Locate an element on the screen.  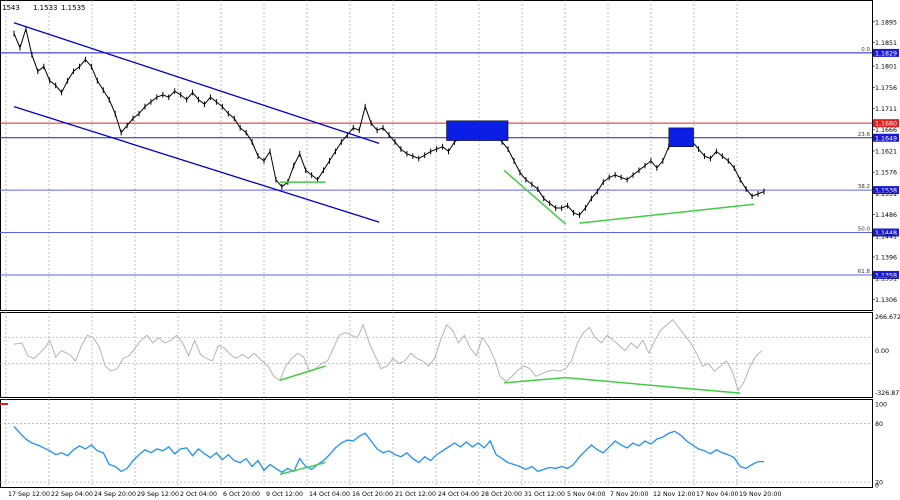
x-tick-label: 6 Oct 20:00 is located at coordinates (241, 494).